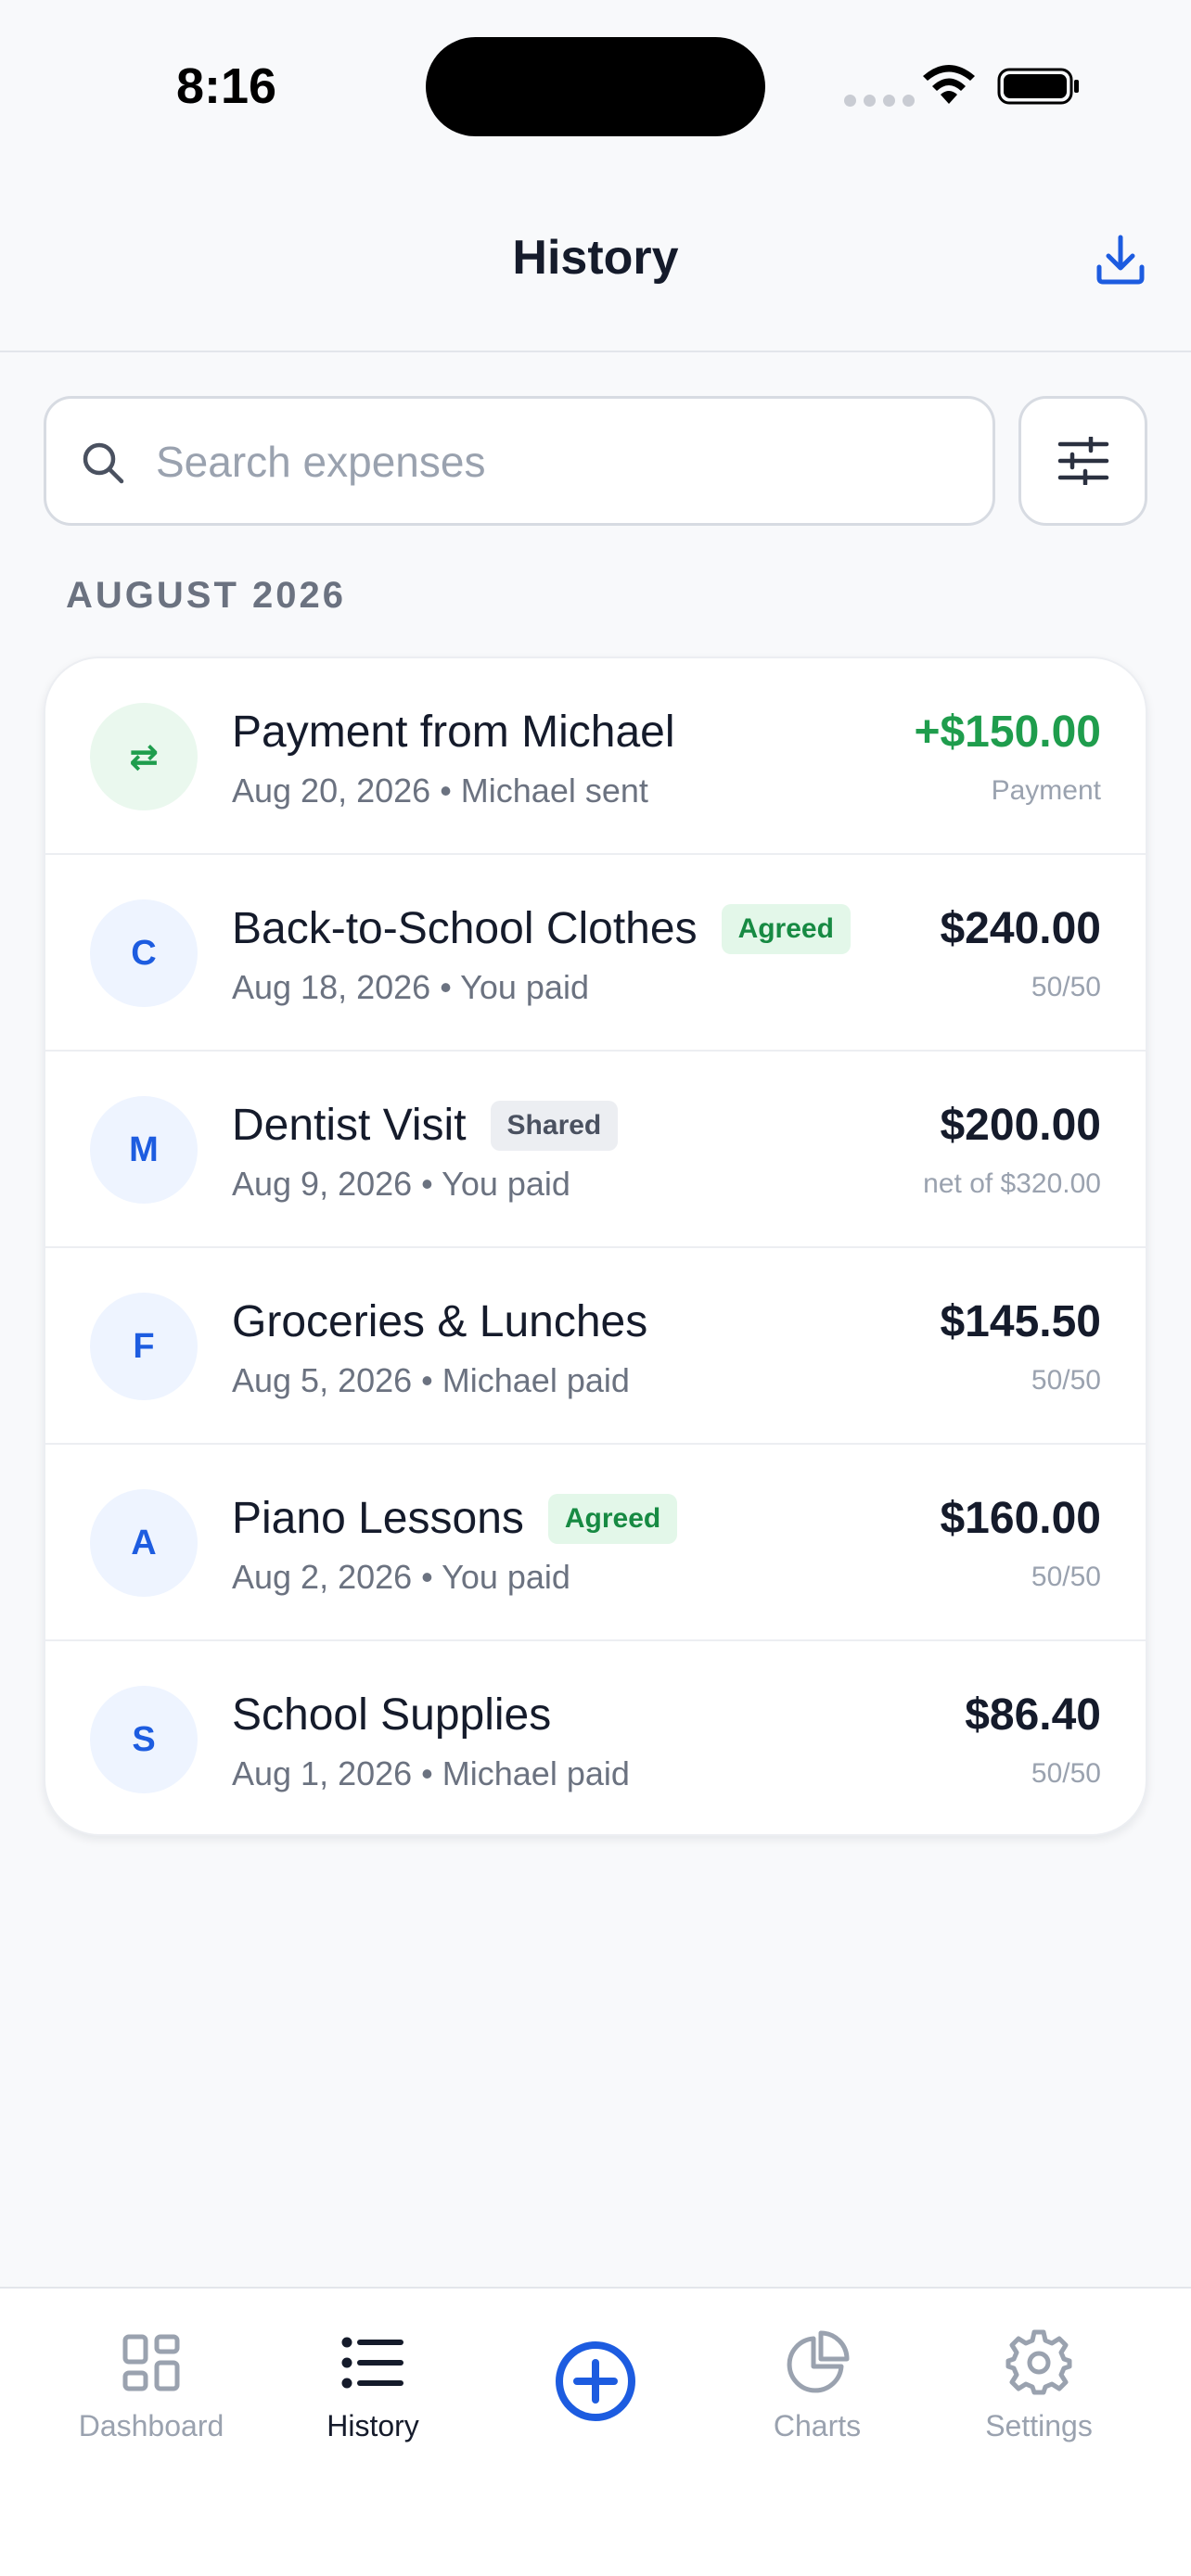 The height and width of the screenshot is (2576, 1191). Describe the element at coordinates (373, 2390) in the screenshot. I see `tab-history: History` at that location.